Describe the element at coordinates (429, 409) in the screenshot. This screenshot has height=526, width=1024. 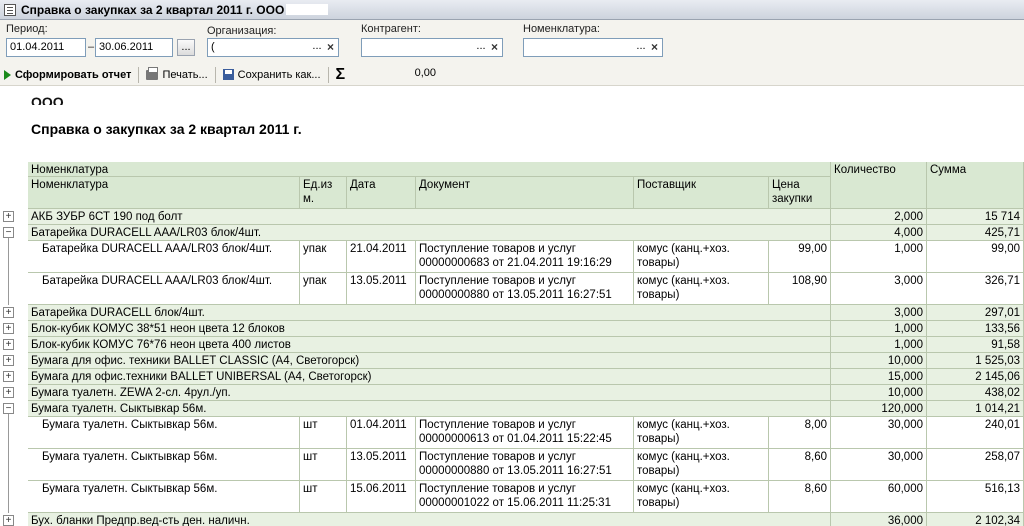
I see `group-row-name: Бумага туалетн. Сыктывкар 56м.` at that location.